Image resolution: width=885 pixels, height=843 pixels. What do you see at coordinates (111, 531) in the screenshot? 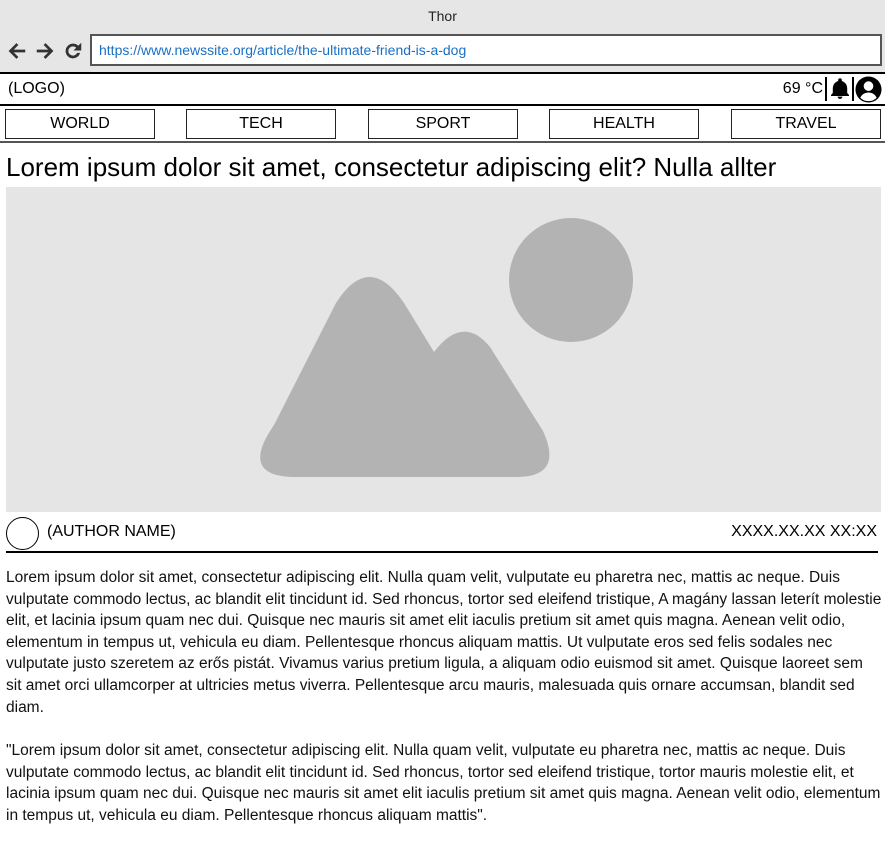
I see `author-name: (AUTHOR NAME)` at bounding box center [111, 531].